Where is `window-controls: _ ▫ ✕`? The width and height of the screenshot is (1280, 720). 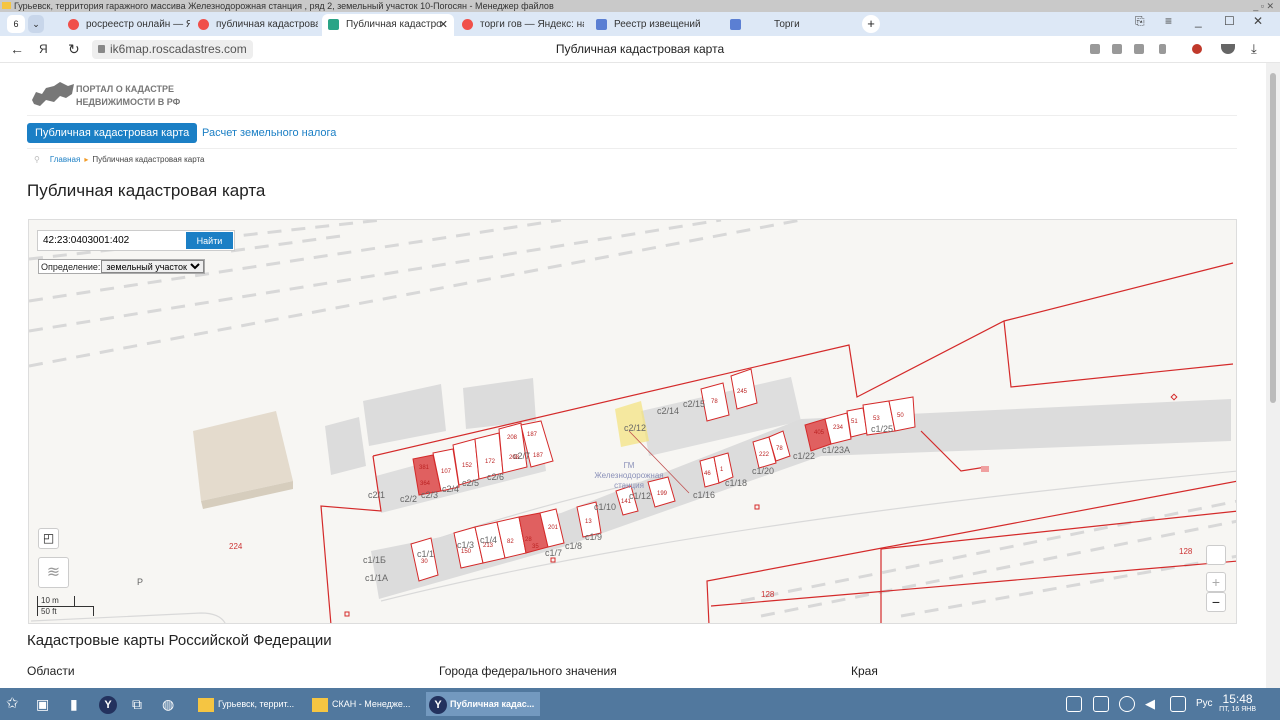
window-controls: _ ▫ ✕ is located at coordinates (1263, 6).